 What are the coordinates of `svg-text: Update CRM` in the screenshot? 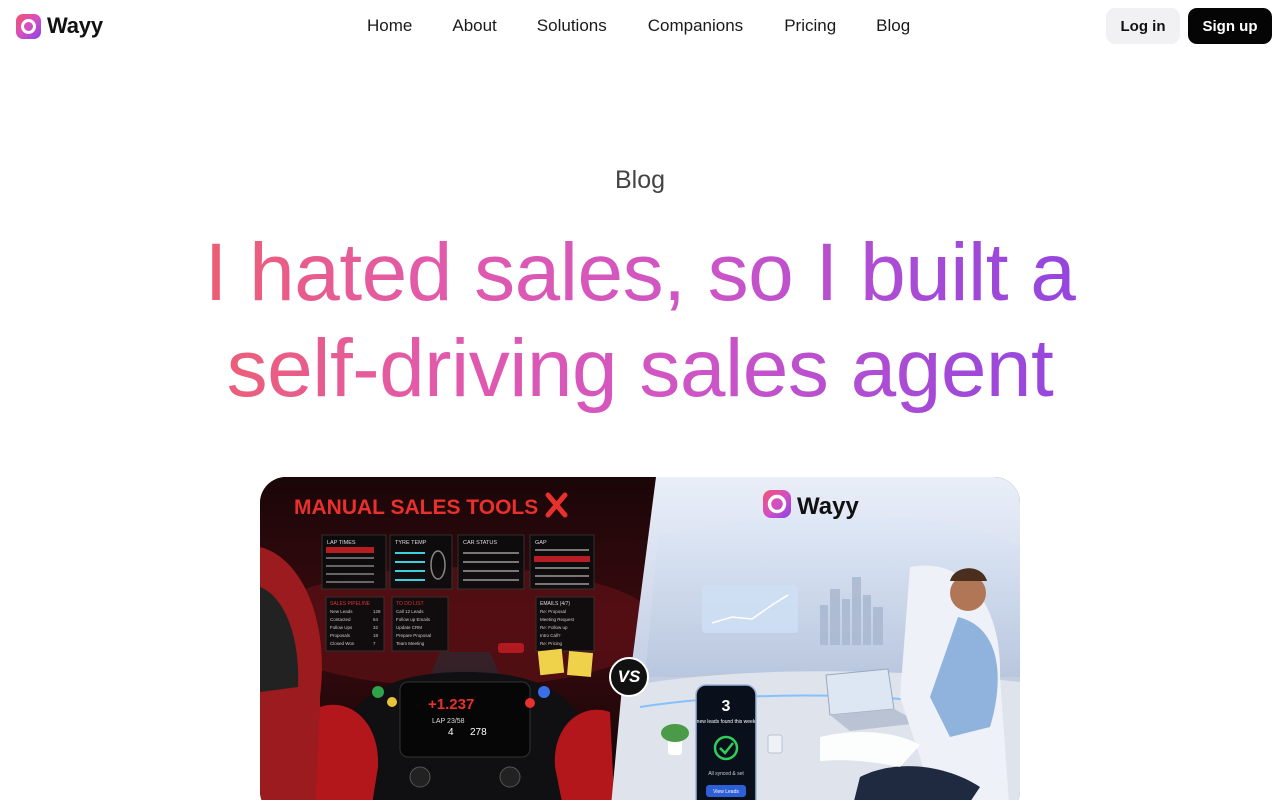 It's located at (409, 627).